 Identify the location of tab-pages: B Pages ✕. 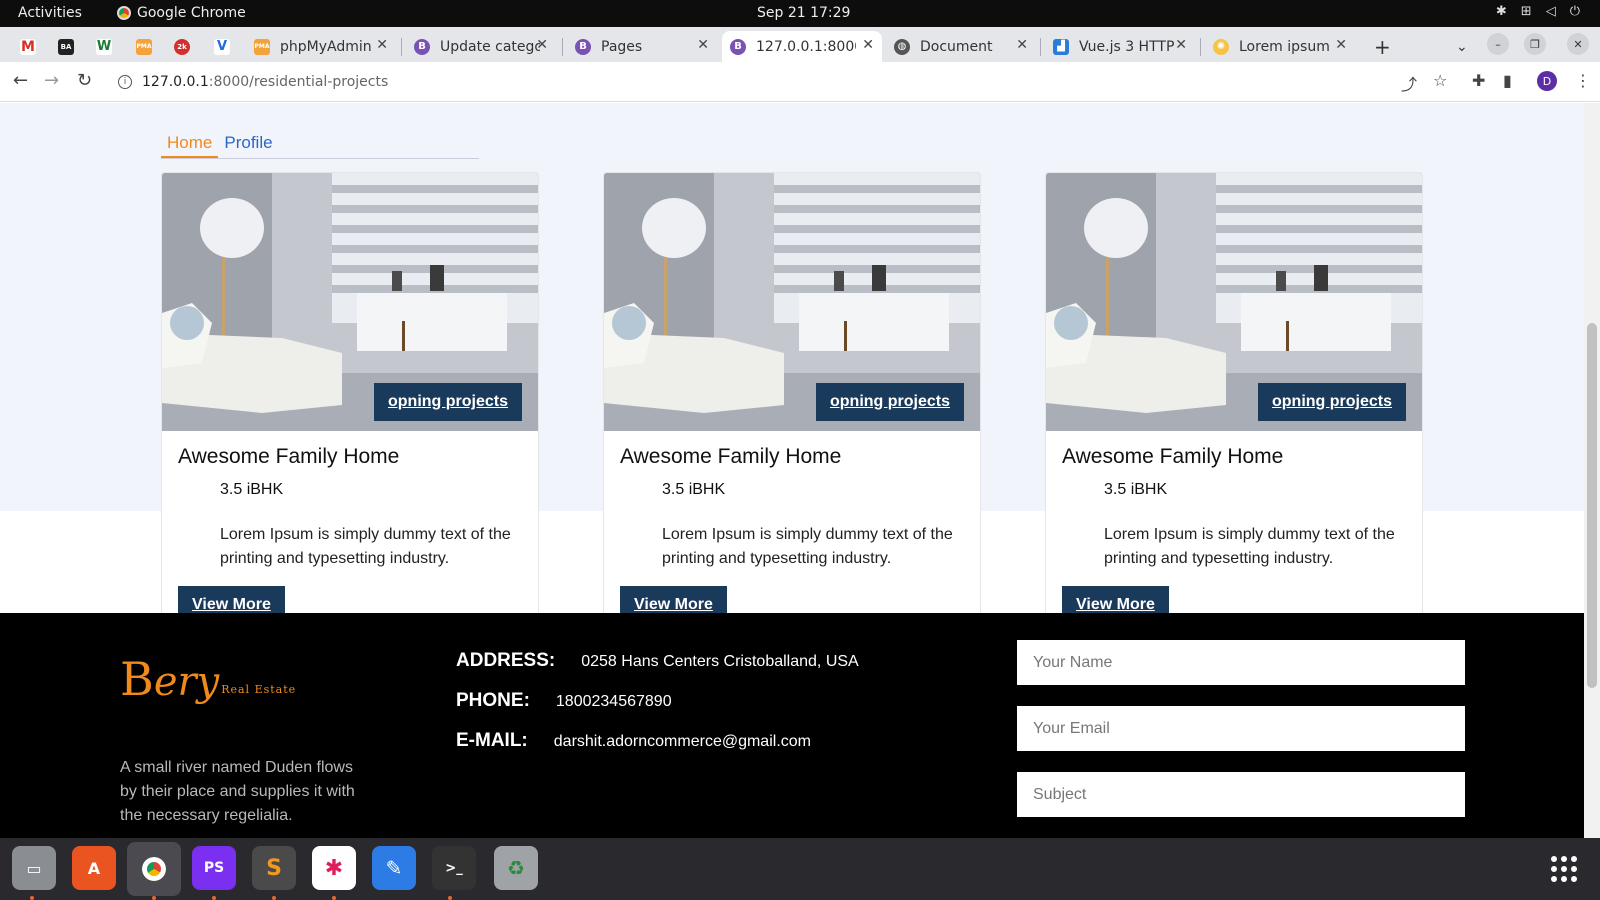
(642, 46).